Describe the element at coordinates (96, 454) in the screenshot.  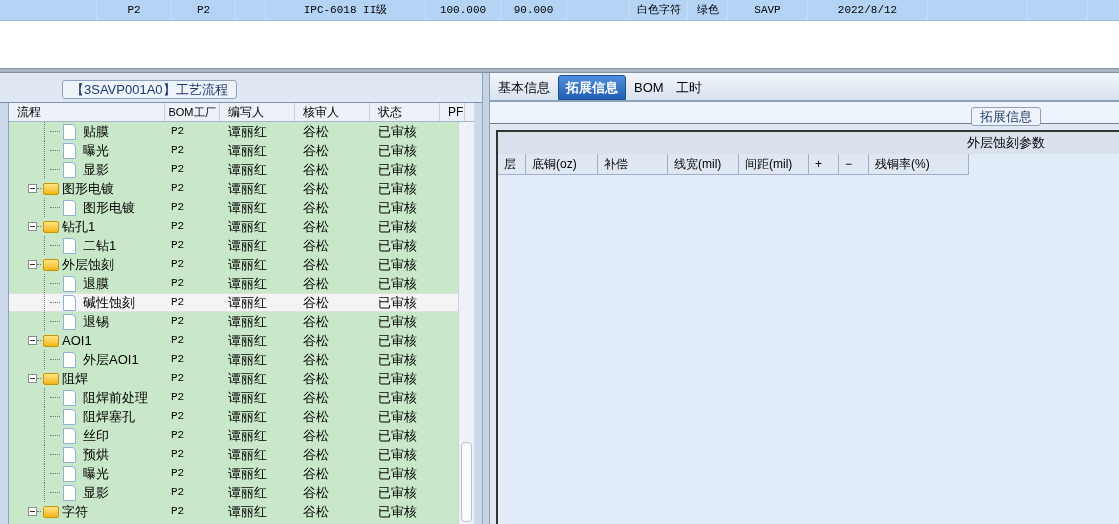
I see `tree-item-label: 预烘` at that location.